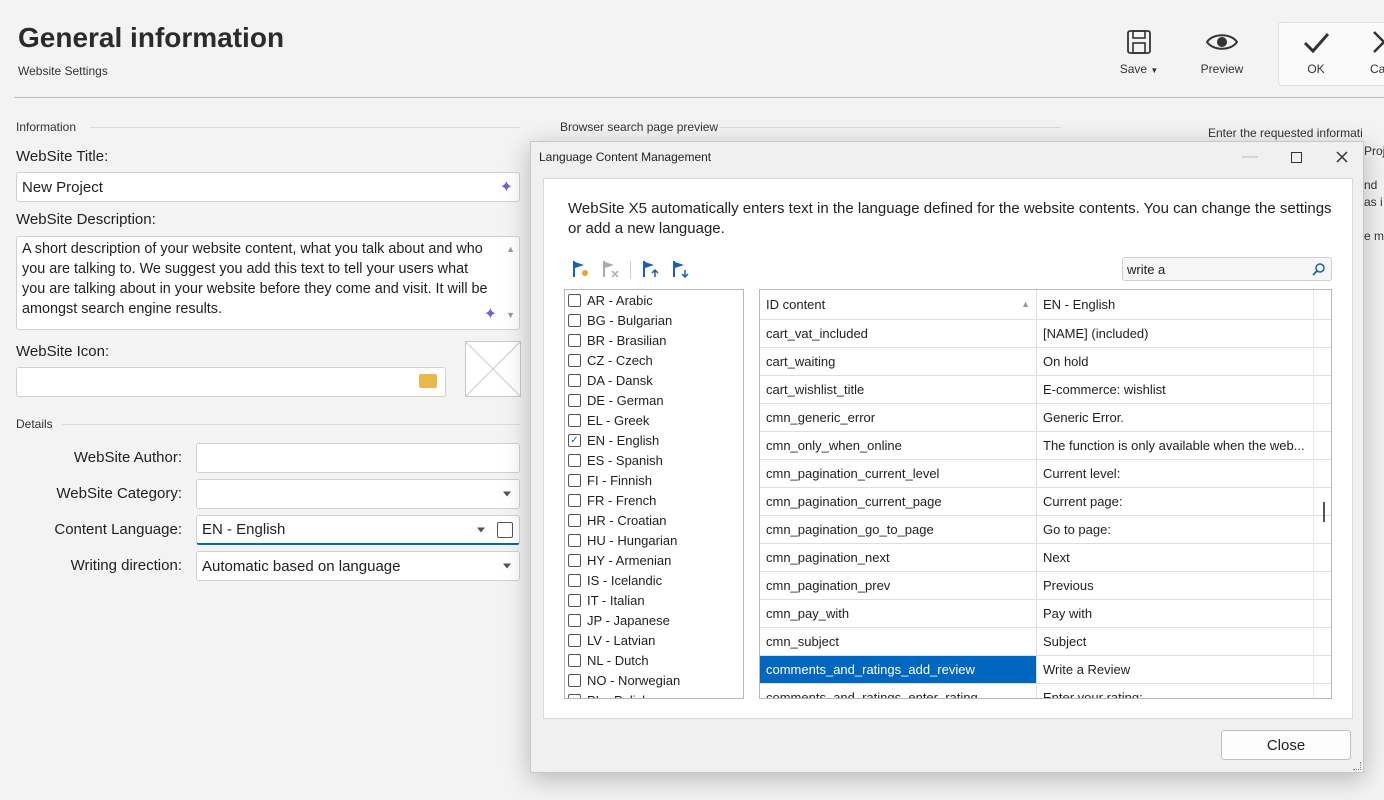 The image size is (1384, 800). Describe the element at coordinates (510, 249) in the screenshot. I see `scroll-up-icon: ▲` at that location.